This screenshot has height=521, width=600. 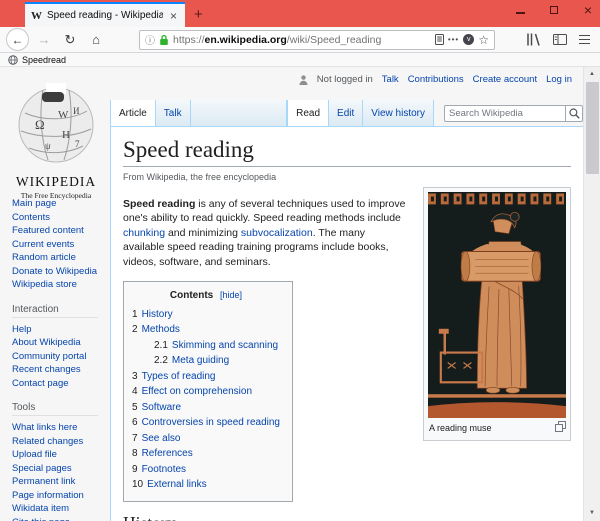 I want to click on toc-link: Effect on comprehension, so click(x=197, y=391).